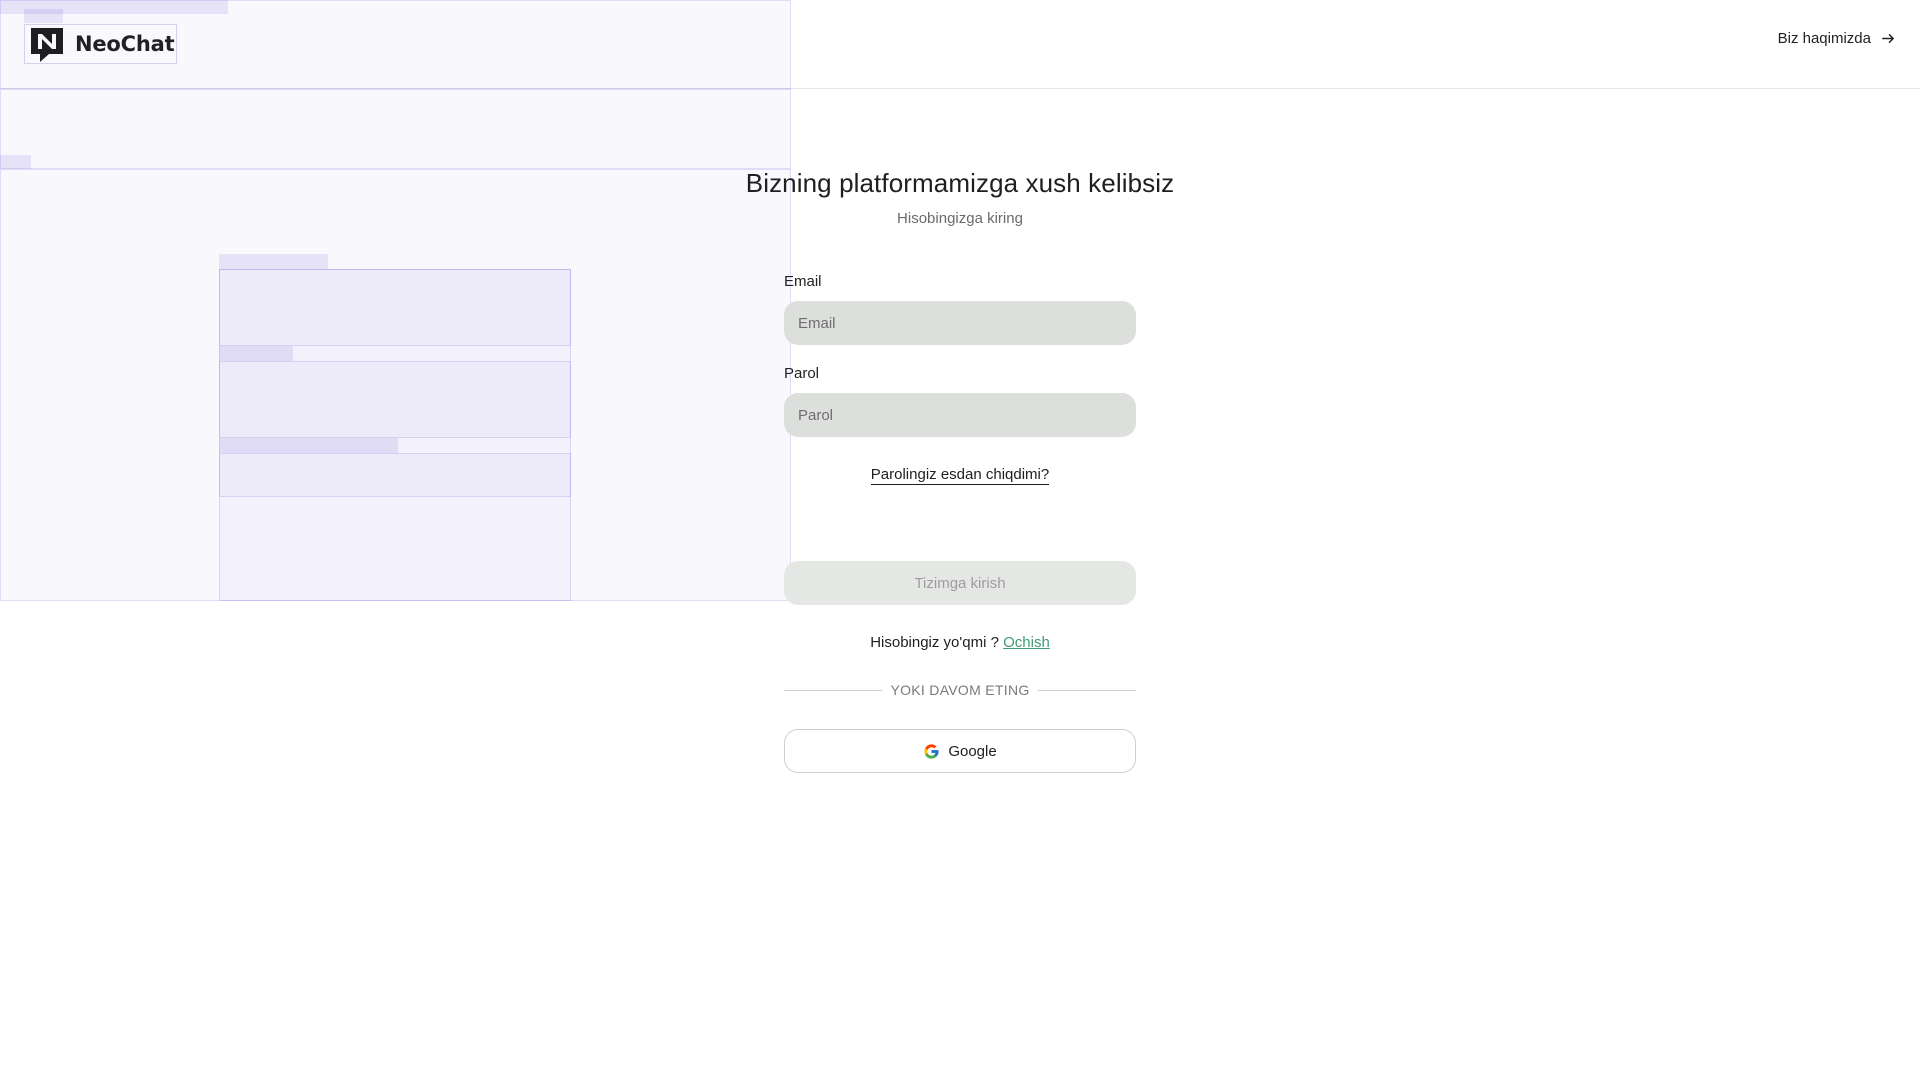 This screenshot has width=1920, height=1080. What do you see at coordinates (1026, 642) in the screenshot?
I see `signup-link: Ochish` at bounding box center [1026, 642].